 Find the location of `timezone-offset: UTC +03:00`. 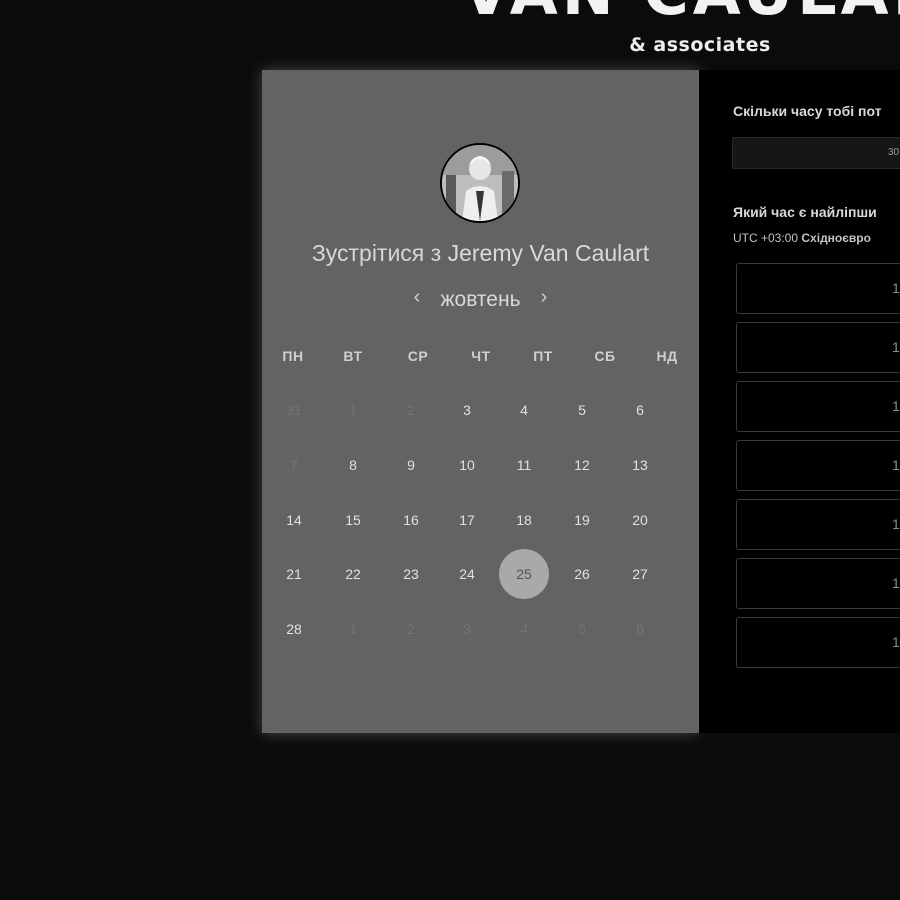

timezone-offset: UTC +03:00 is located at coordinates (766, 238).